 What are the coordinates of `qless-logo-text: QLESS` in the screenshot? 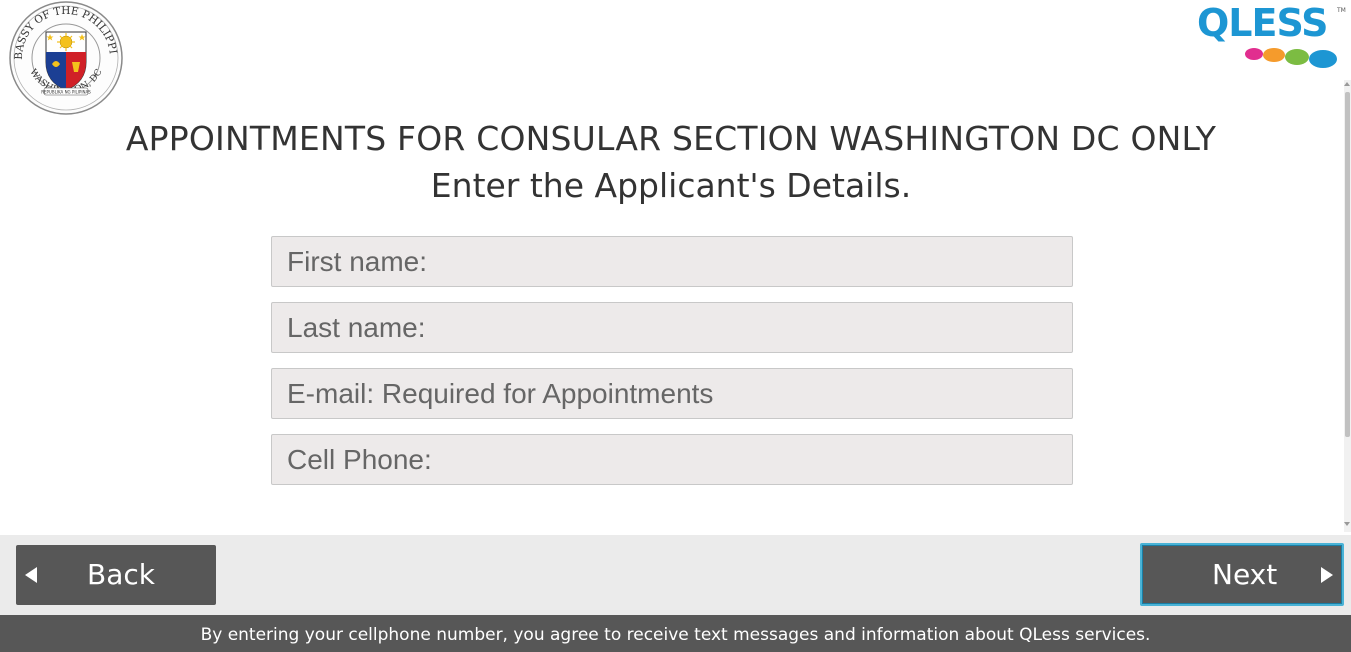 It's located at (1262, 23).